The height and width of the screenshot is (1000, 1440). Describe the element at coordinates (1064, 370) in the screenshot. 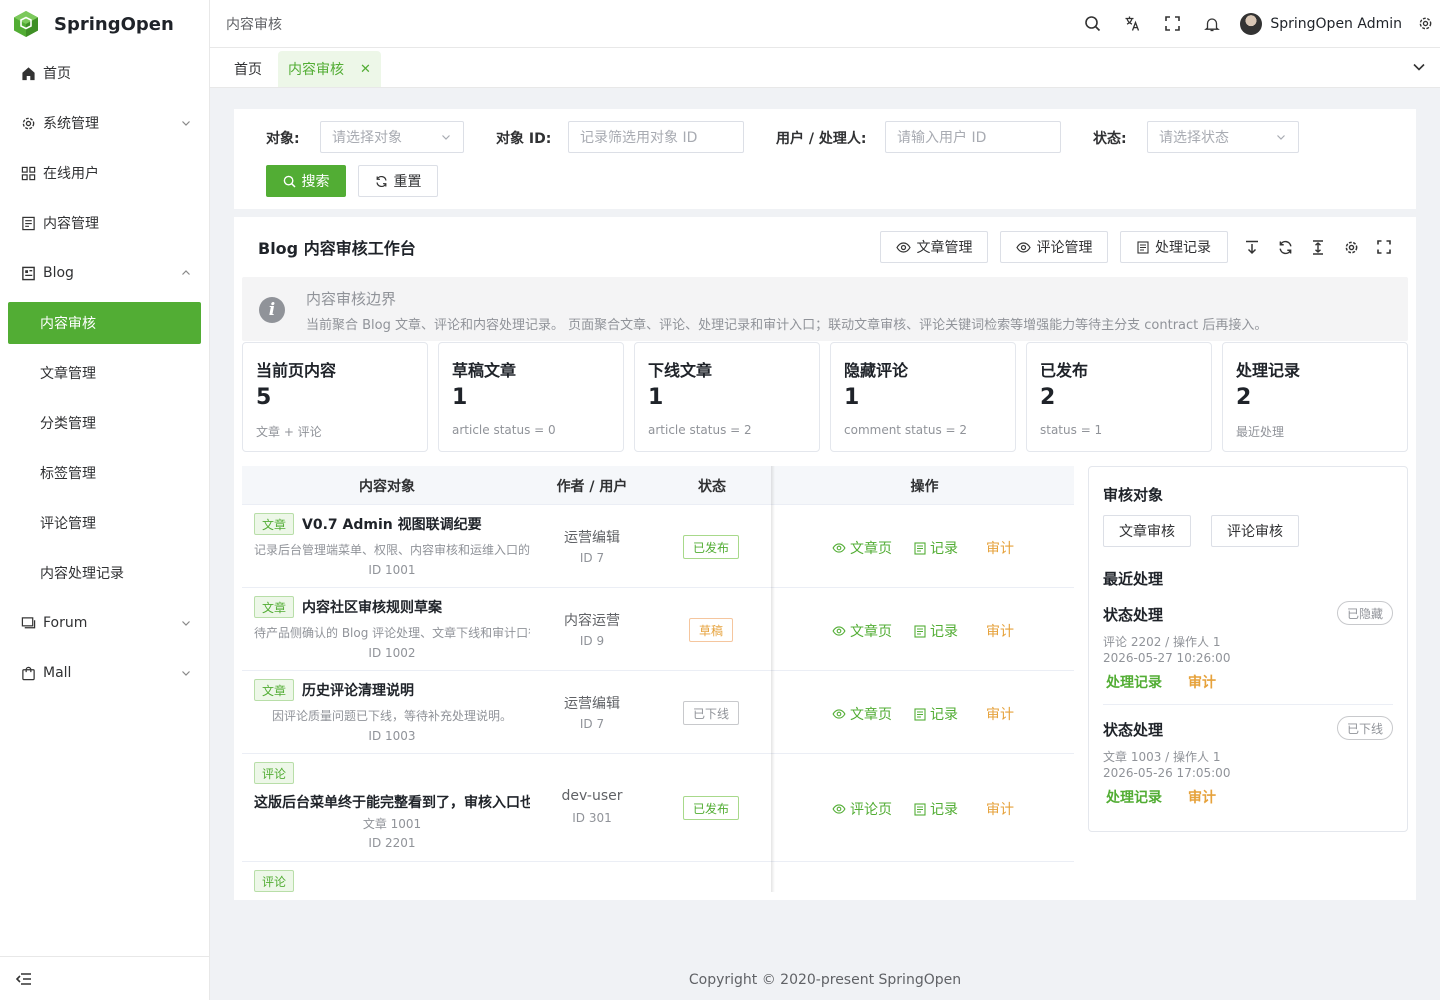

I see `stat-label: 已发布` at that location.